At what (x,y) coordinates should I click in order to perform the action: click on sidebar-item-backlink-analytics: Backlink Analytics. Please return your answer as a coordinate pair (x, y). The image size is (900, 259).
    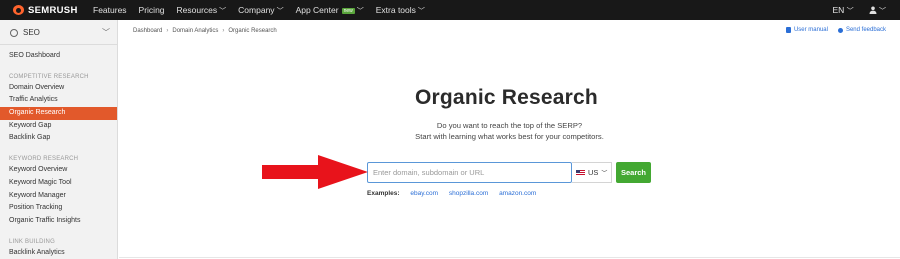
    Looking at the image, I should click on (58, 253).